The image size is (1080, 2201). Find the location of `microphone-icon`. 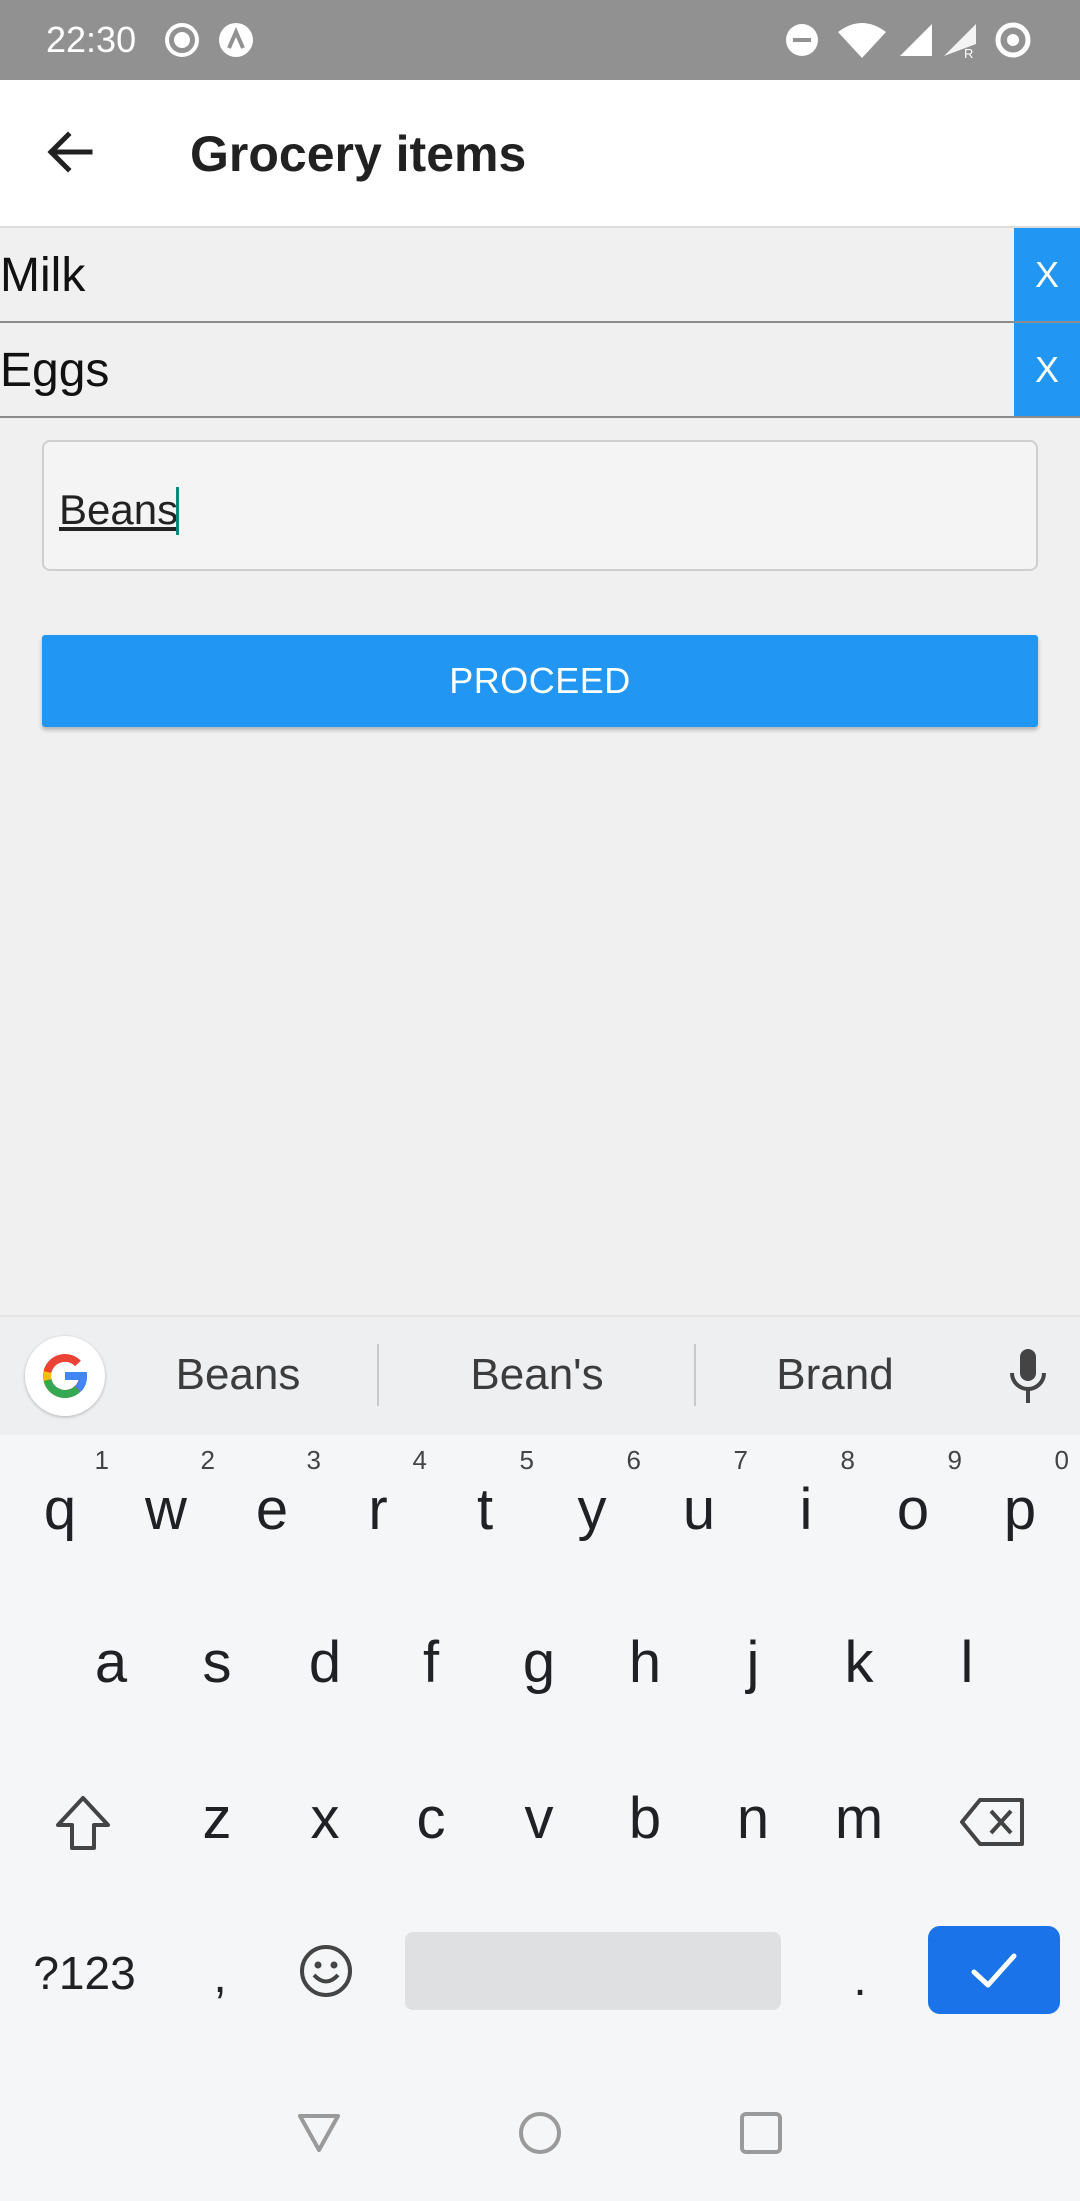

microphone-icon is located at coordinates (1028, 1377).